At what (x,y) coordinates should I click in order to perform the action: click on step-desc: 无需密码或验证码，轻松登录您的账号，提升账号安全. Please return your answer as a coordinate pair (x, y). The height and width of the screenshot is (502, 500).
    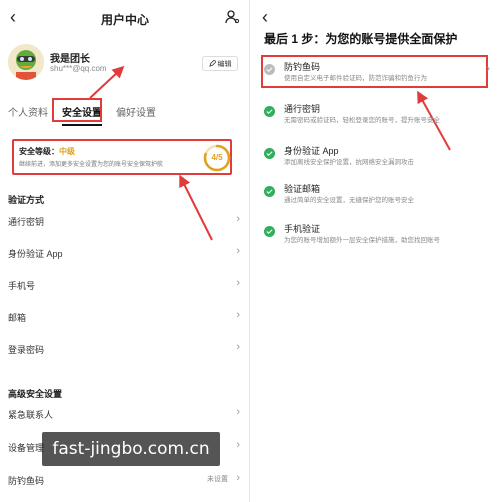
    Looking at the image, I should click on (362, 120).